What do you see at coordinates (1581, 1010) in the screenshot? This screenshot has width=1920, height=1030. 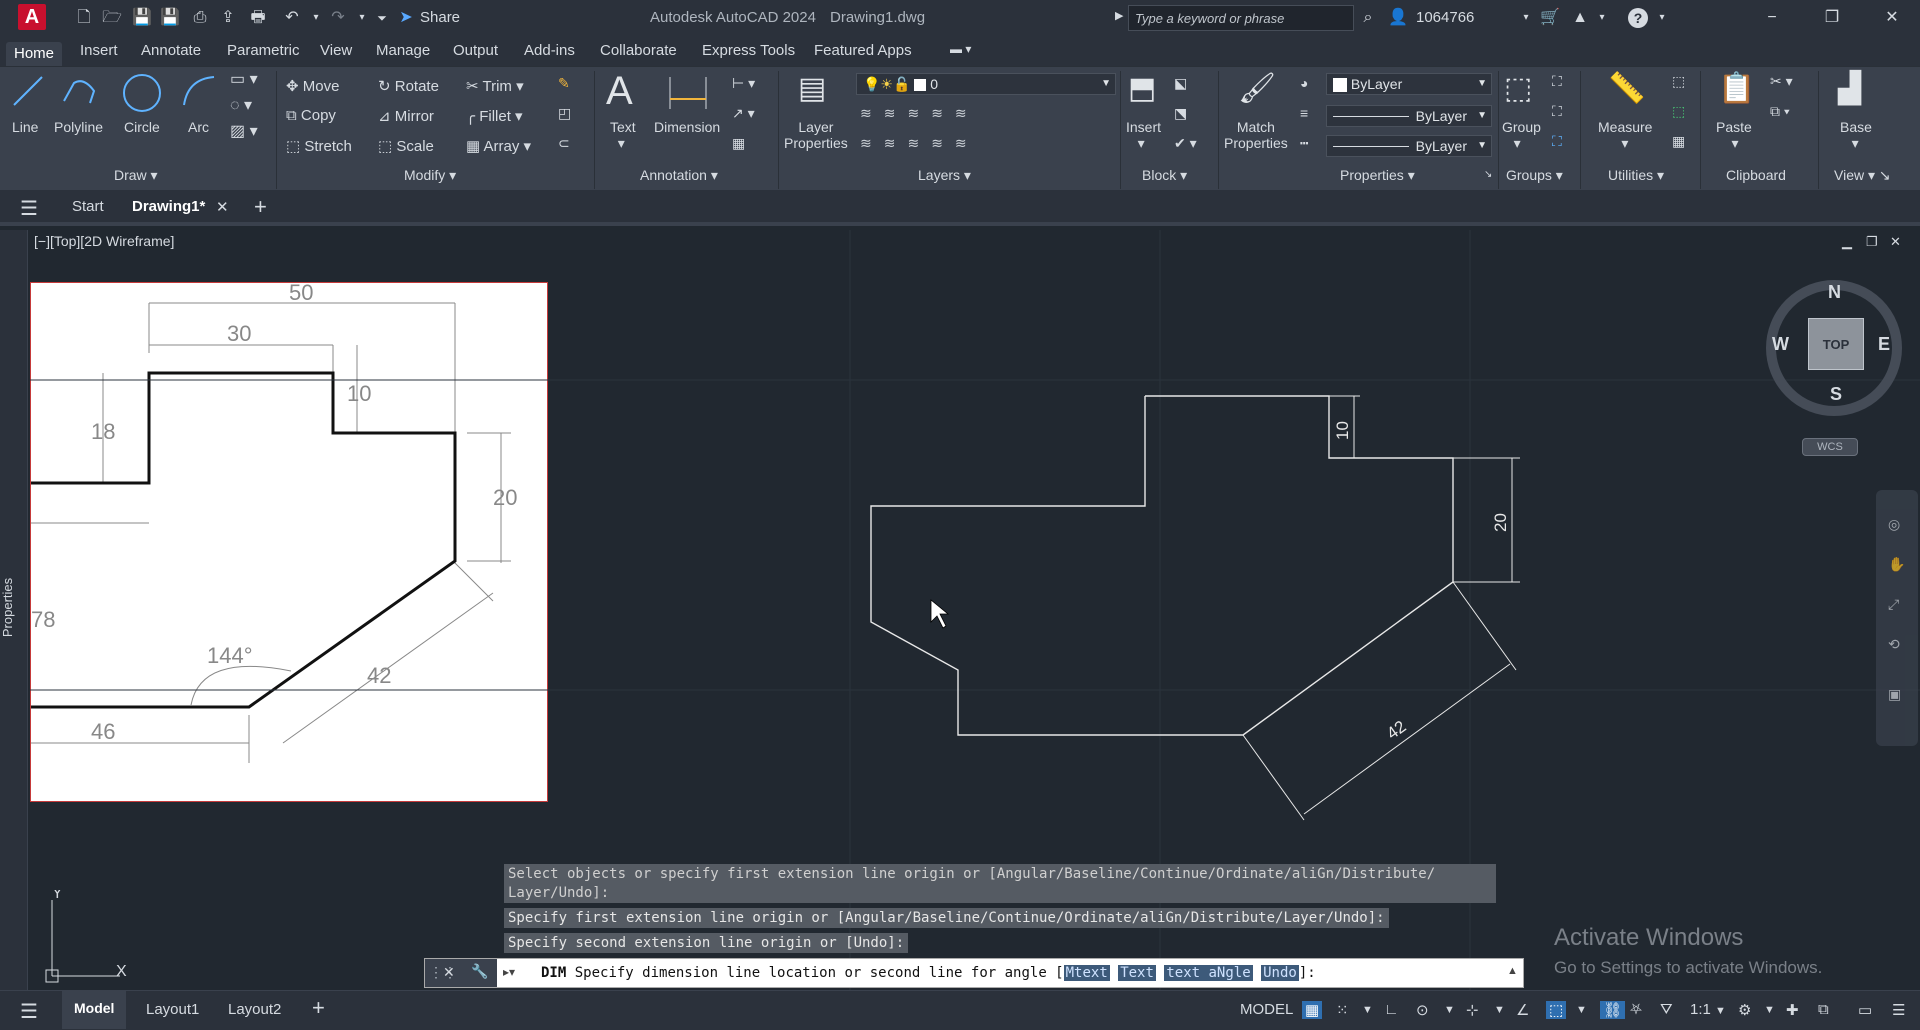 I see `osnap-dropdown-icon: ▼` at bounding box center [1581, 1010].